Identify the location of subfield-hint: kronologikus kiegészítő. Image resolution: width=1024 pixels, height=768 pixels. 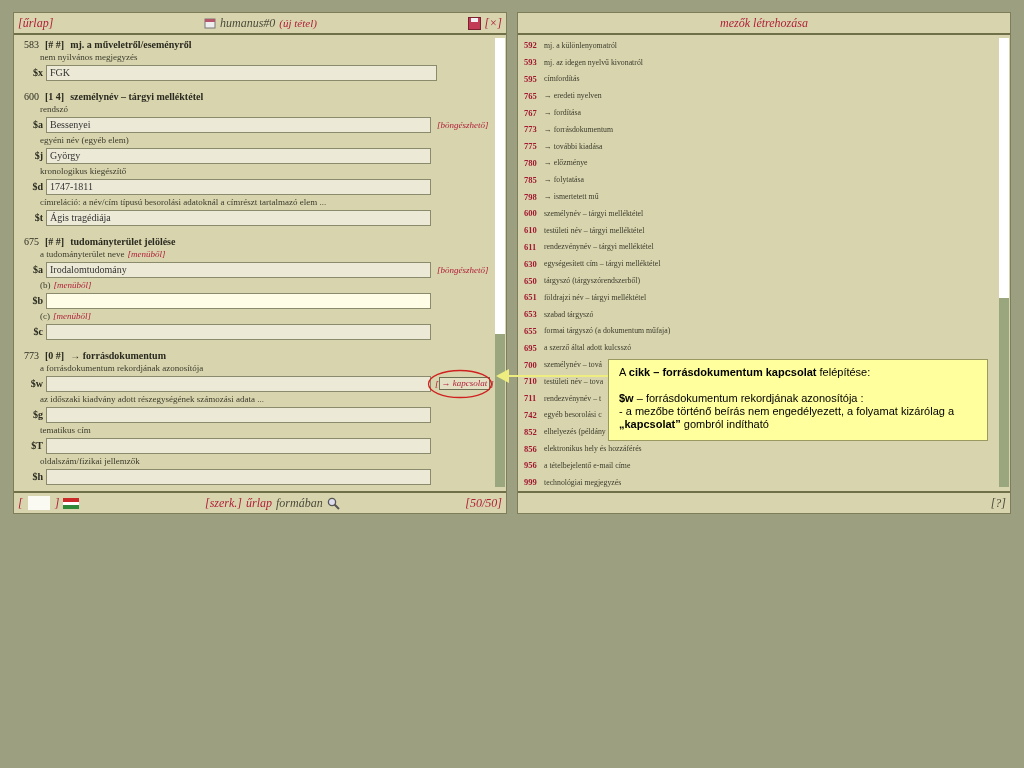
(83, 171).